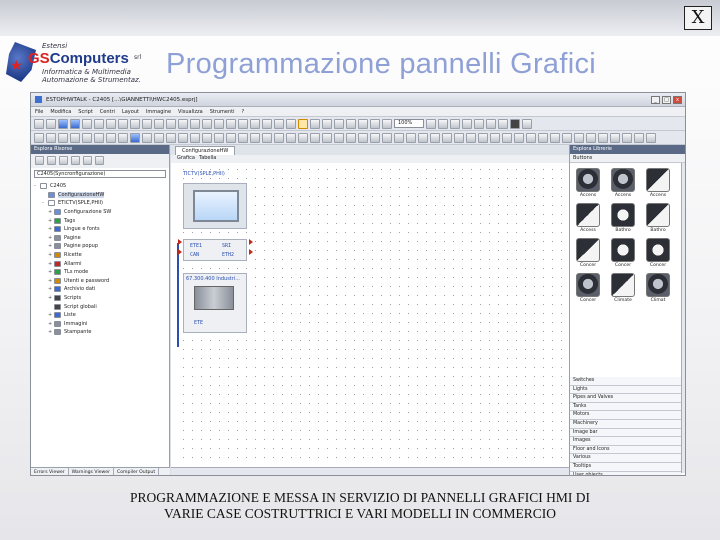 The height and width of the screenshot is (540, 720). I want to click on library-item: Climat, so click(658, 288).